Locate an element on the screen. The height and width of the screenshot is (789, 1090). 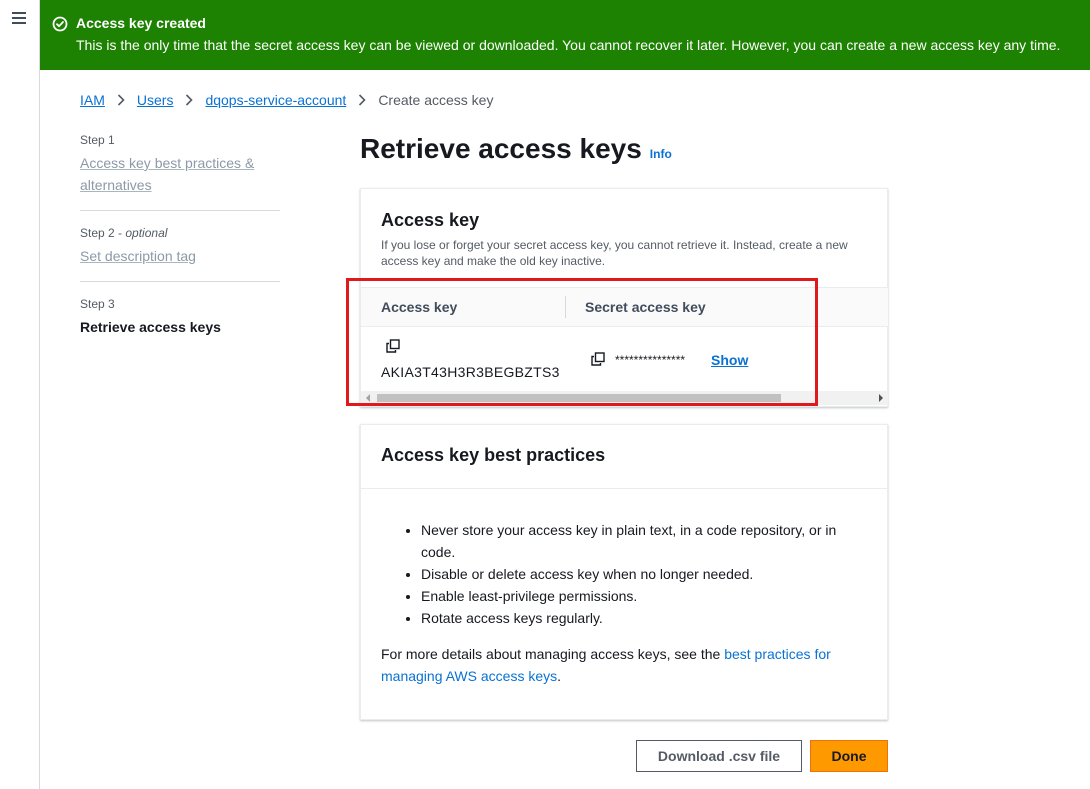
horizontal-scrollbar is located at coordinates (624, 398).